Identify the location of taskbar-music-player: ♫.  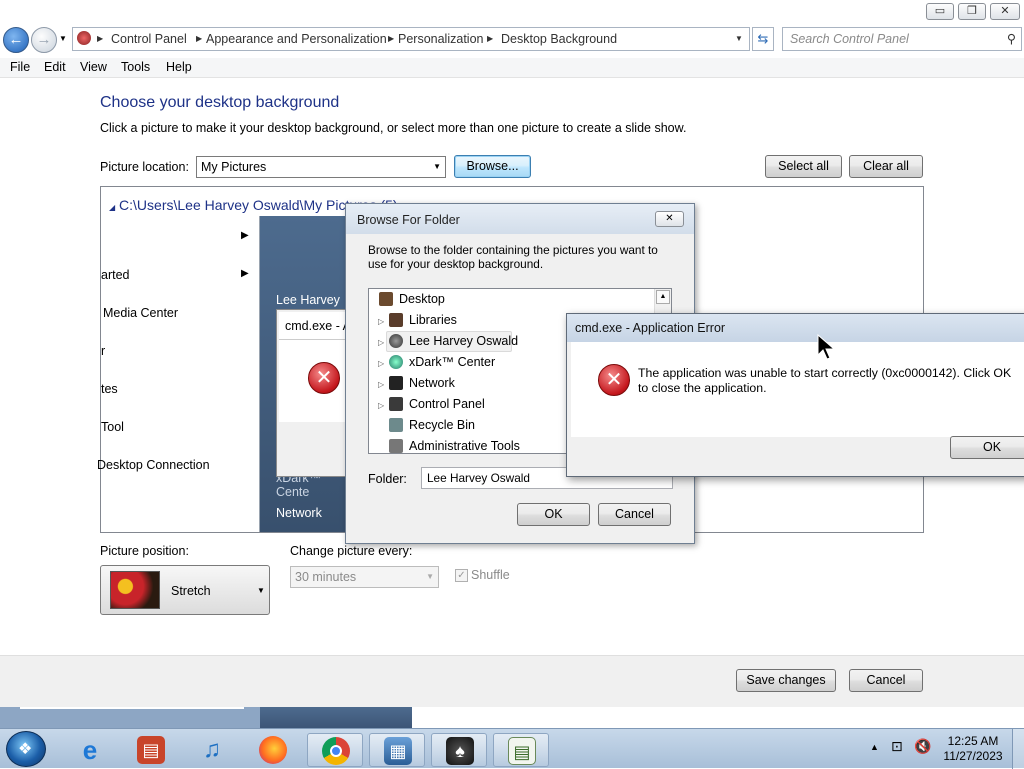
(212, 750).